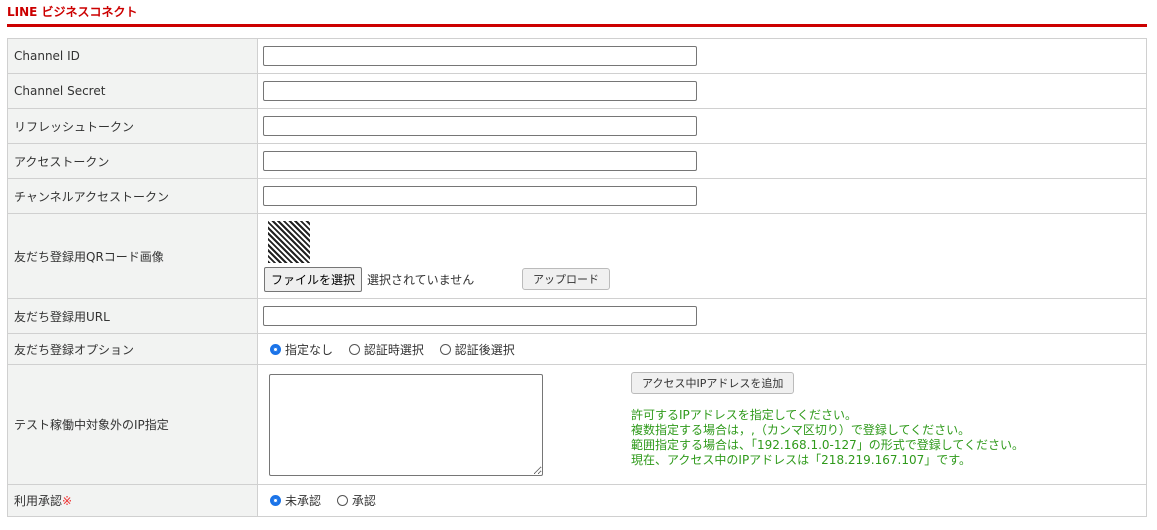  I want to click on label: Channel ID, so click(132, 56).